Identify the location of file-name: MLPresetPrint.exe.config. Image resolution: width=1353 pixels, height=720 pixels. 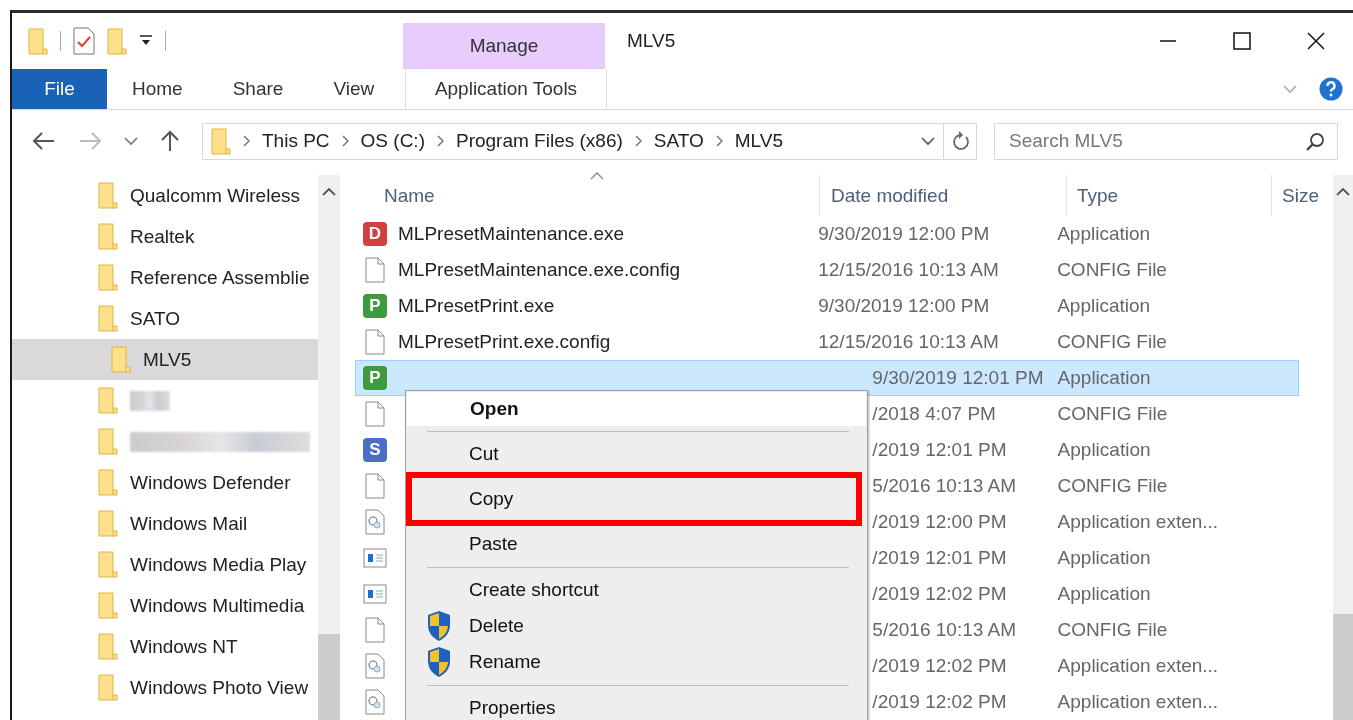
(504, 342).